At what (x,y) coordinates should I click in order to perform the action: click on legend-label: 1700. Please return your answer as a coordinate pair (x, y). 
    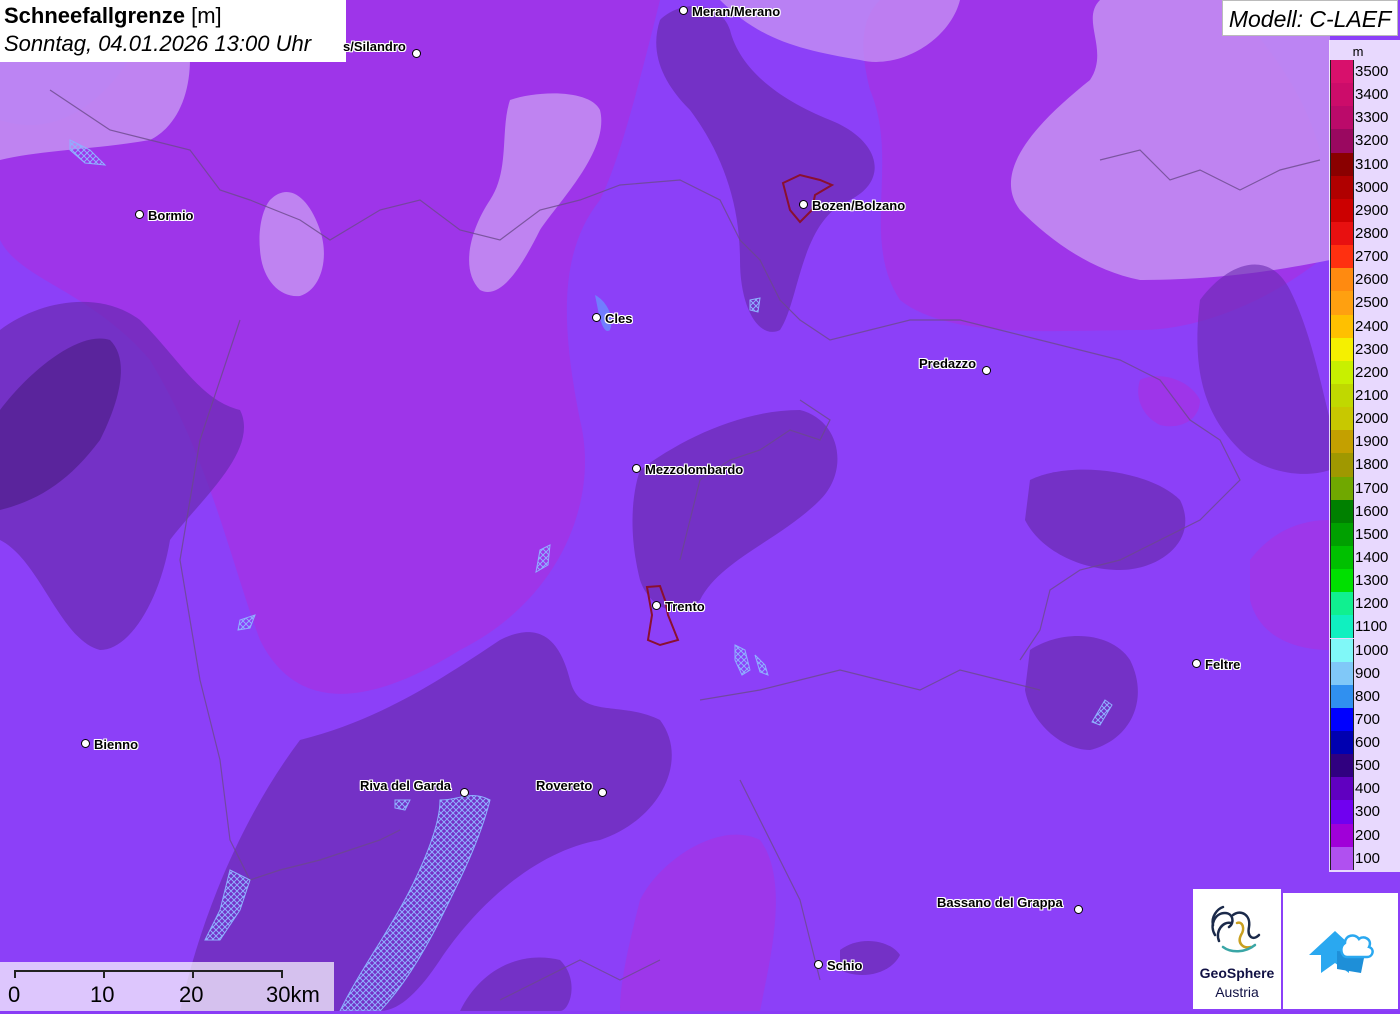
    Looking at the image, I should click on (1372, 488).